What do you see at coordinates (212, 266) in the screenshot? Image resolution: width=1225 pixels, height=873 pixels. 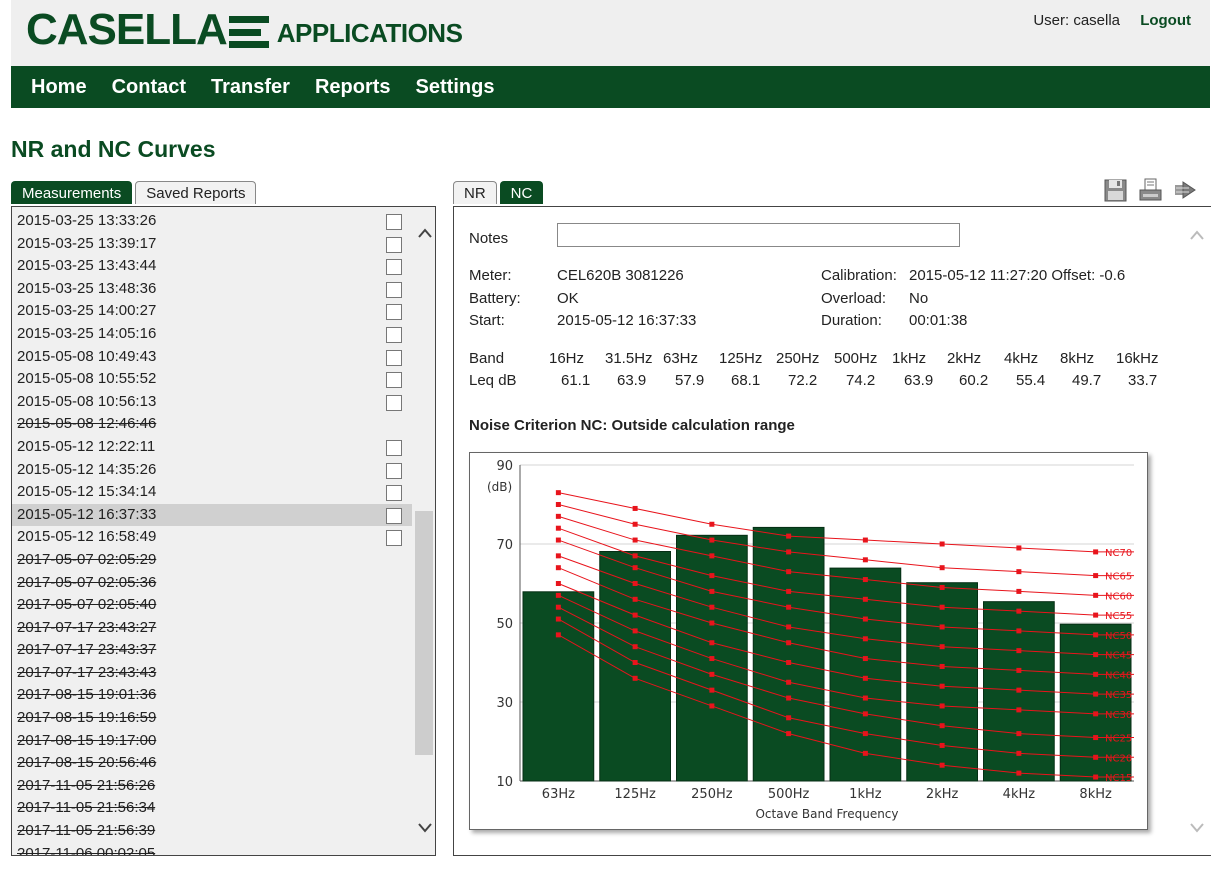 I see `list-item: 2015-03-25 13:43:44` at bounding box center [212, 266].